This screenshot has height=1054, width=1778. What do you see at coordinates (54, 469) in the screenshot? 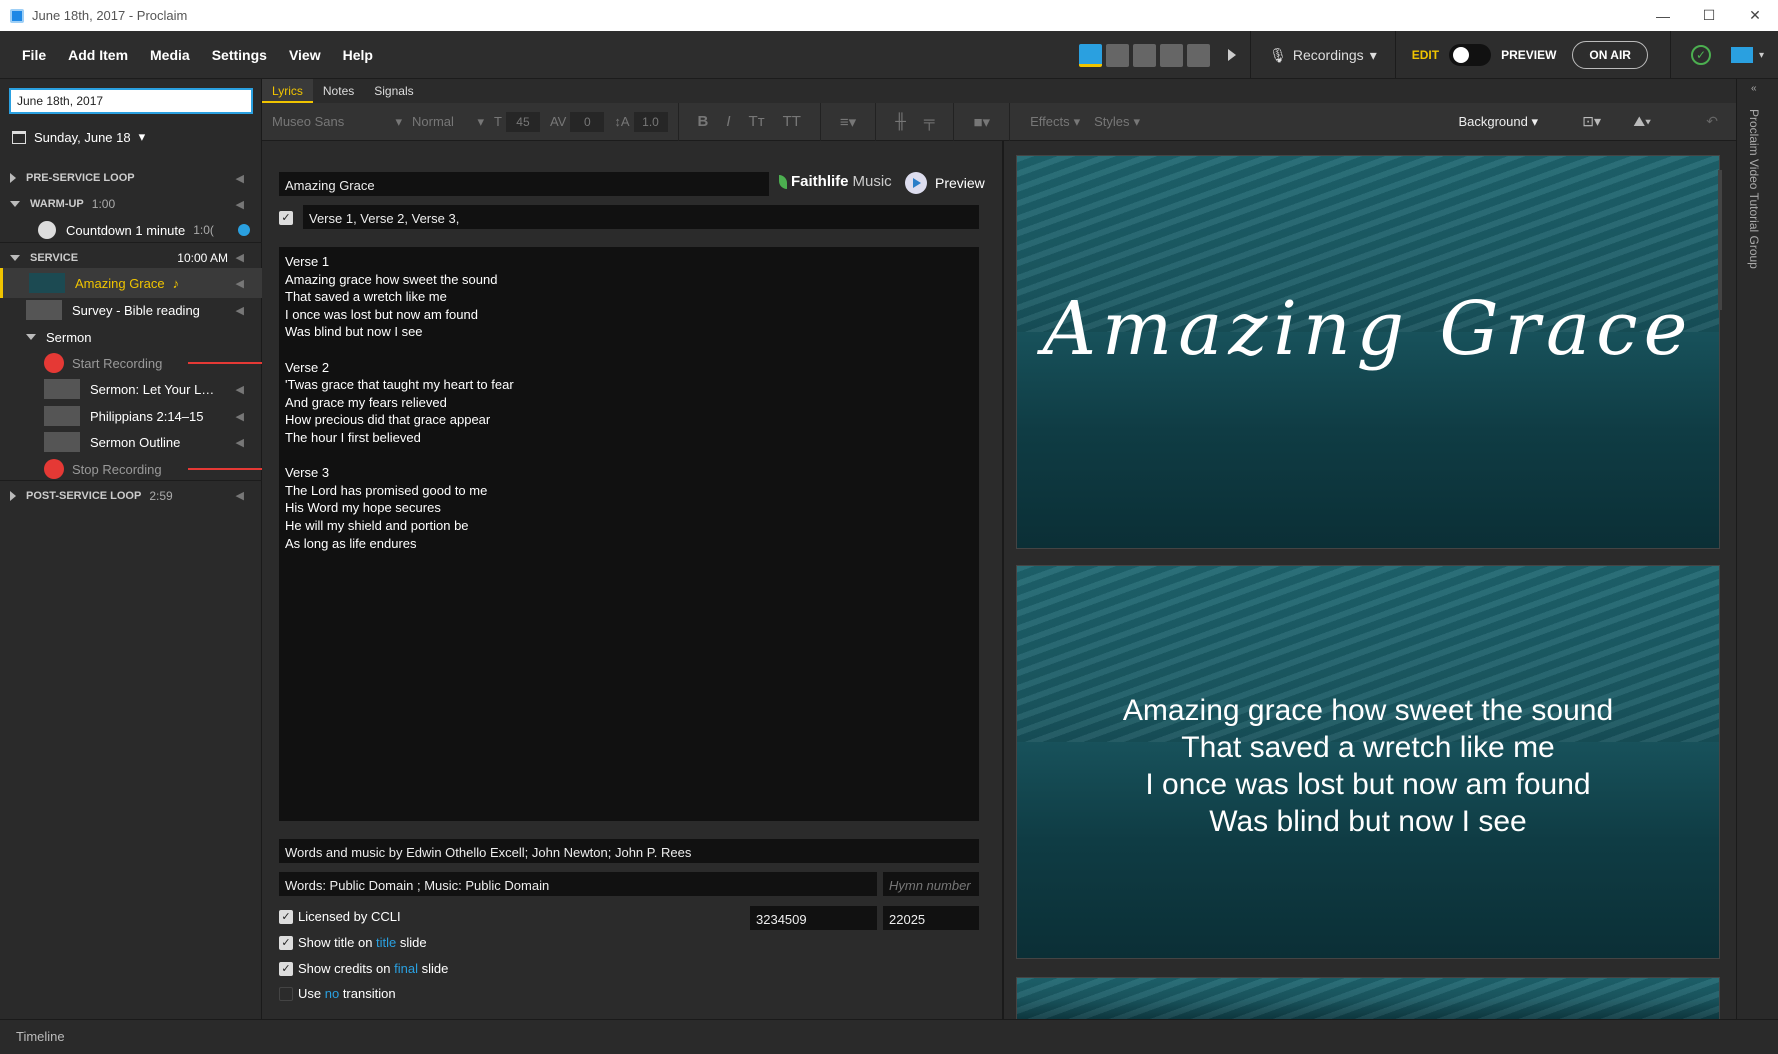
I see `stop-icon` at bounding box center [54, 469].